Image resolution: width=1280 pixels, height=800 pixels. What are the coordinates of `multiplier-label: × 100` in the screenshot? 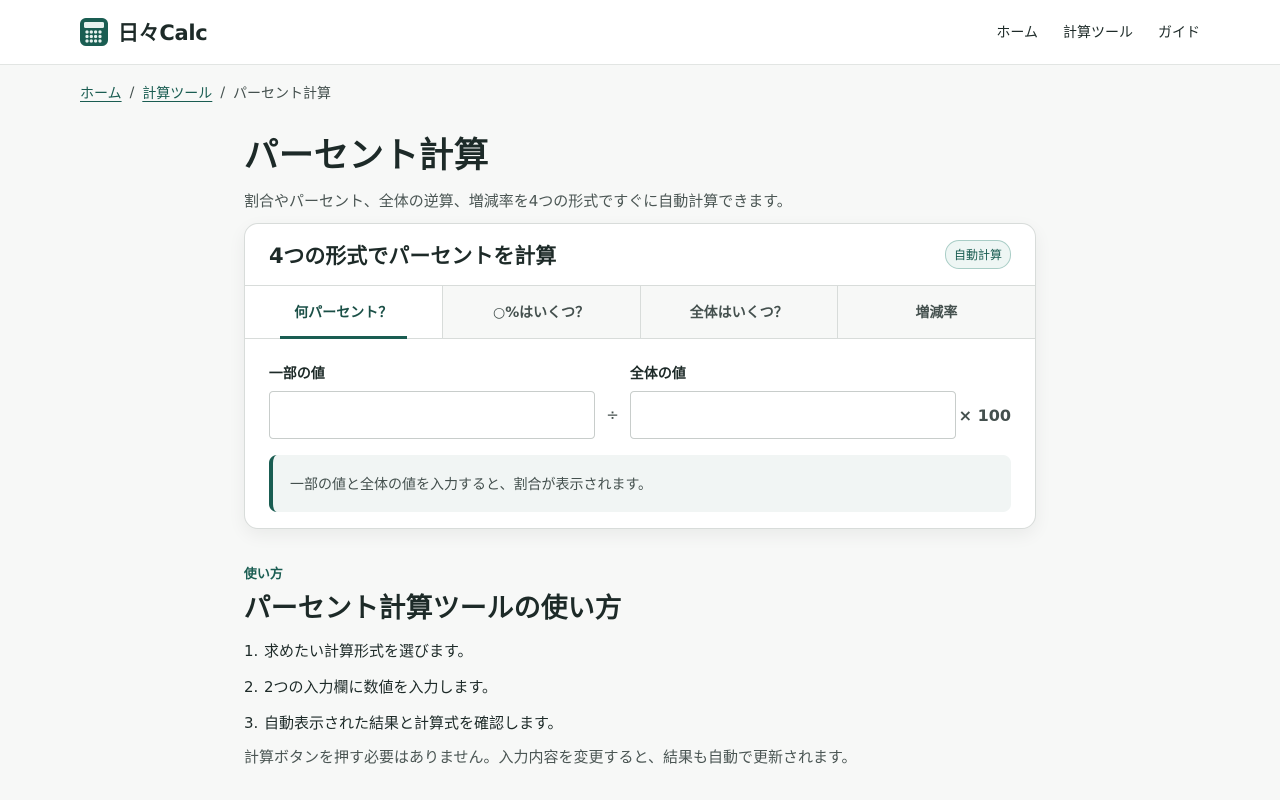 It's located at (984, 415).